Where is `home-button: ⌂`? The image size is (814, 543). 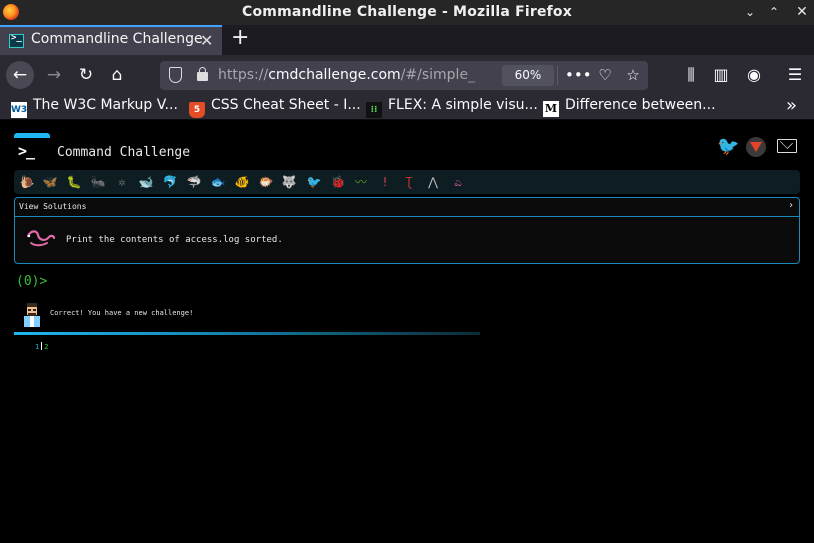
home-button: ⌂ is located at coordinates (117, 75).